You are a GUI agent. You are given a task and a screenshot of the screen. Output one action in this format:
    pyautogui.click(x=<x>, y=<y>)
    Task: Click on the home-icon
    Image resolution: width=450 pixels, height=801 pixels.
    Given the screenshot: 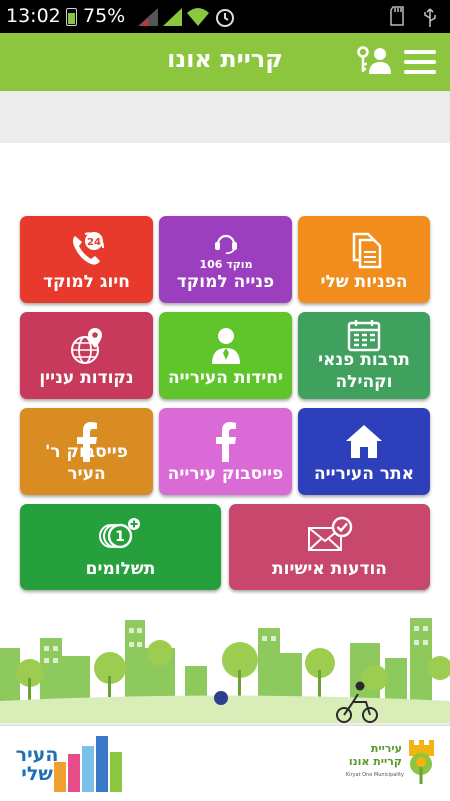 What is the action you would take?
    pyautogui.click(x=364, y=441)
    